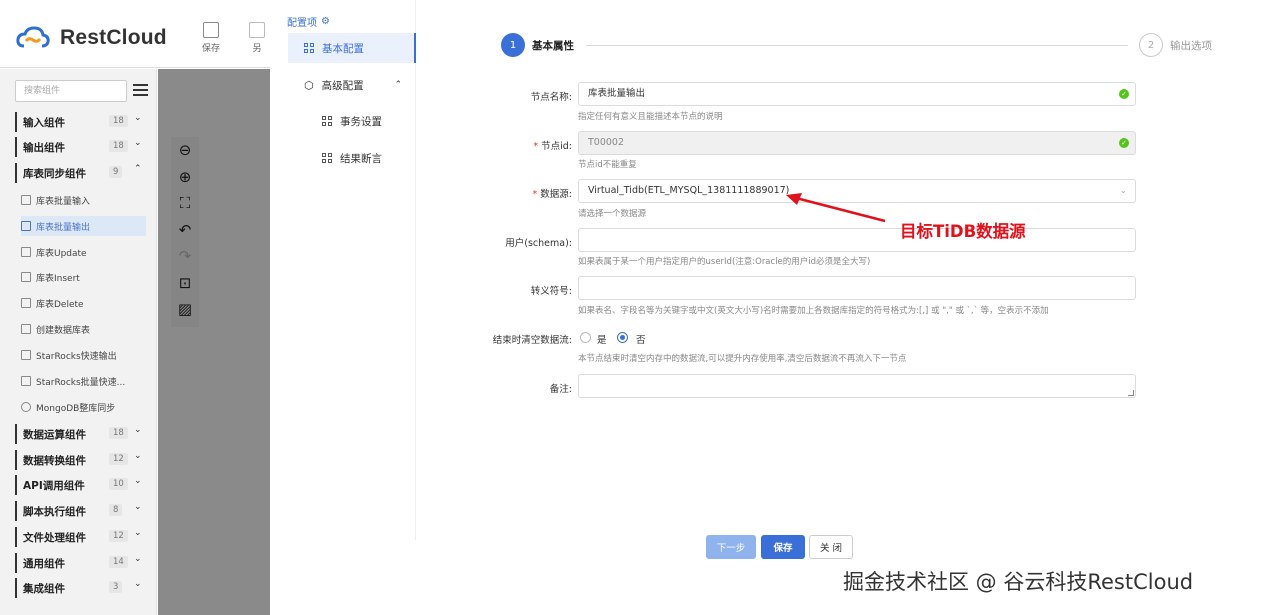 The height and width of the screenshot is (615, 1269). I want to click on nav-label: 基本配置, so click(343, 48).